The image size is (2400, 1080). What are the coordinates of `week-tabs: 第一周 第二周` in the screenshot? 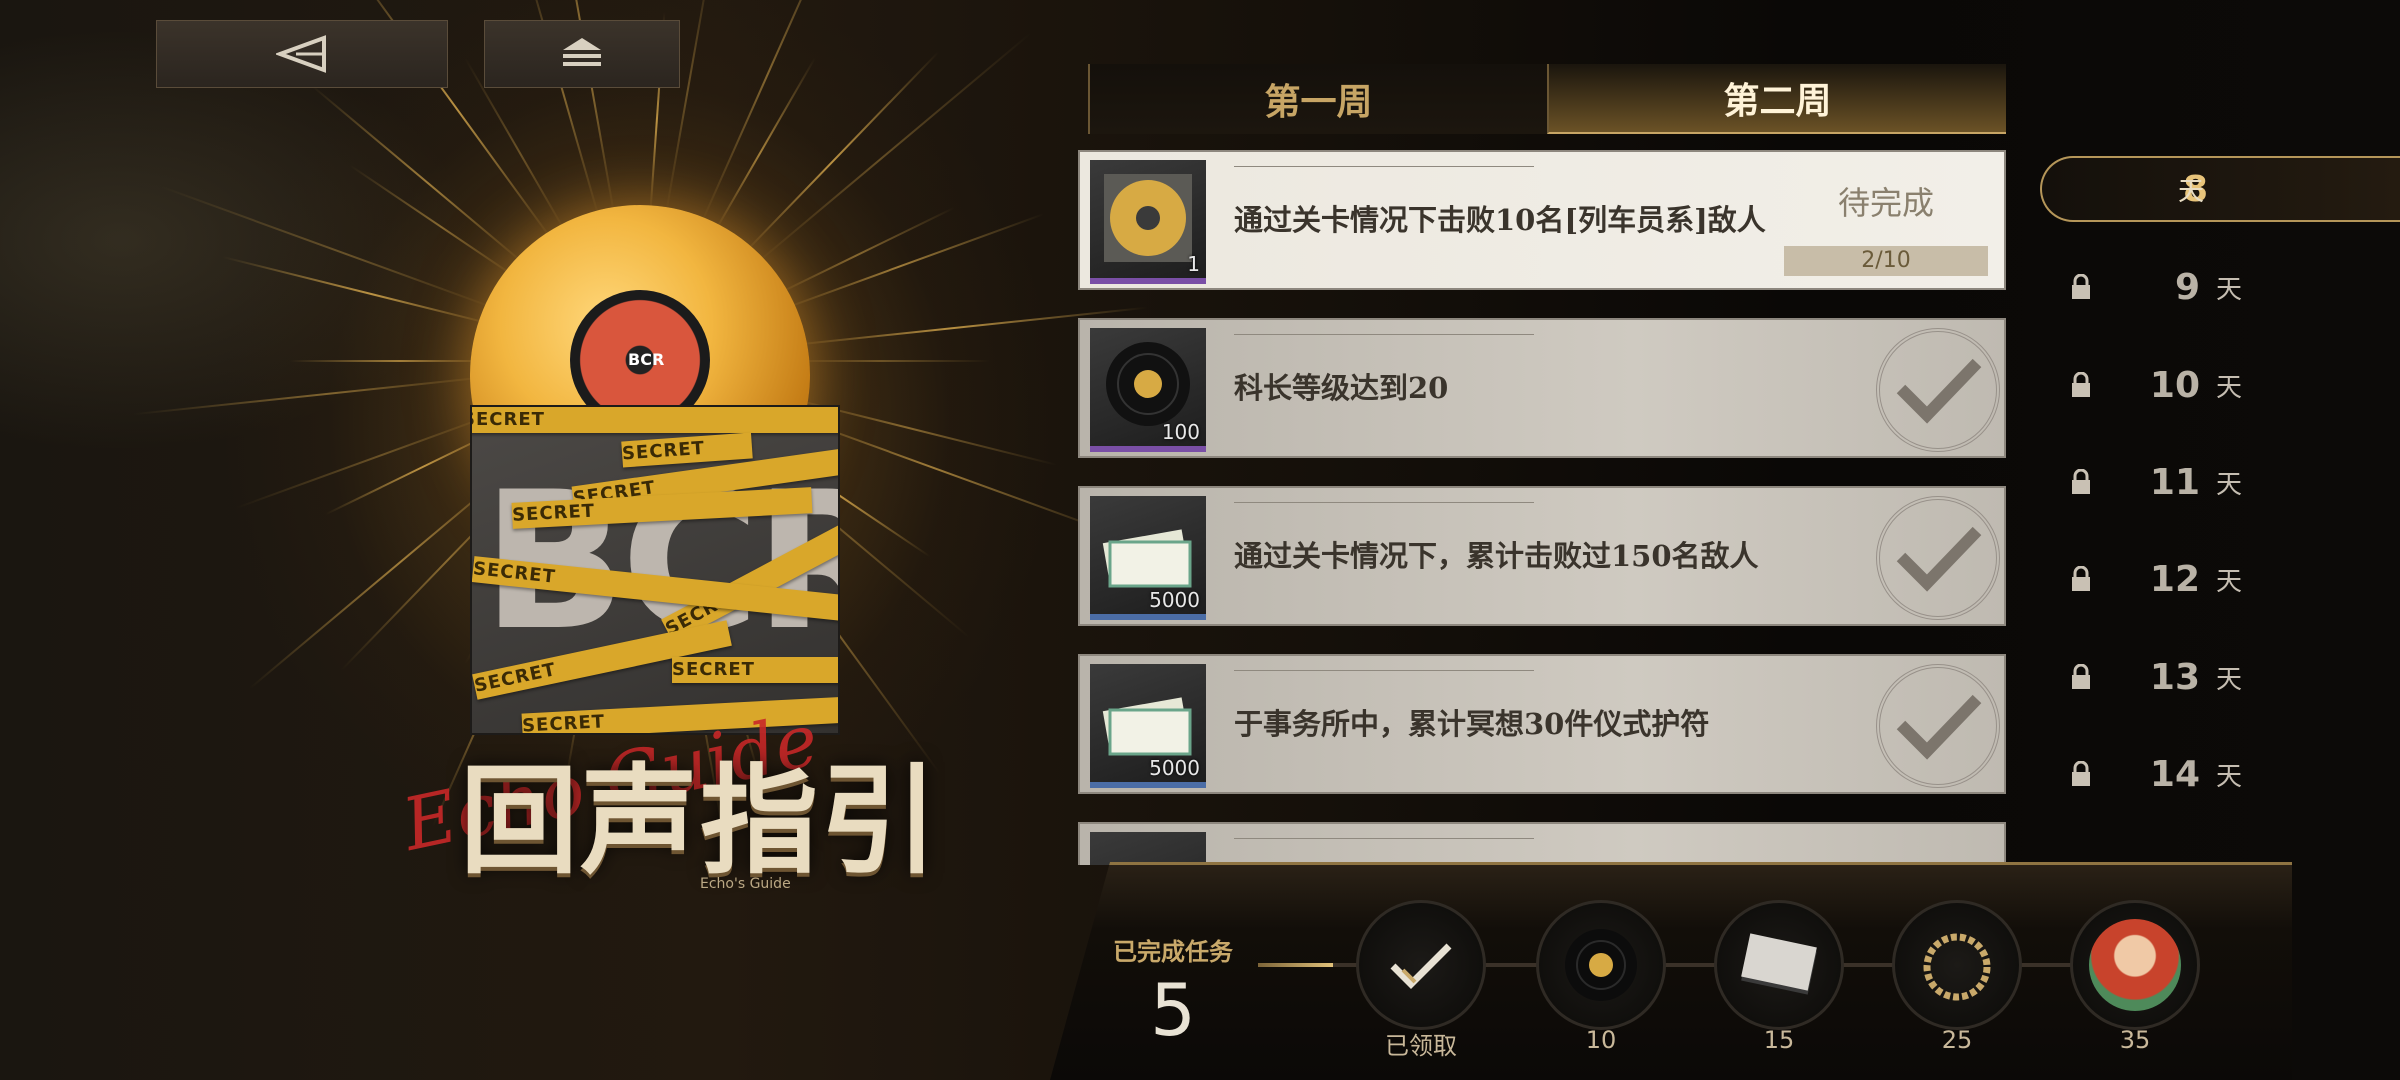 It's located at (1547, 99).